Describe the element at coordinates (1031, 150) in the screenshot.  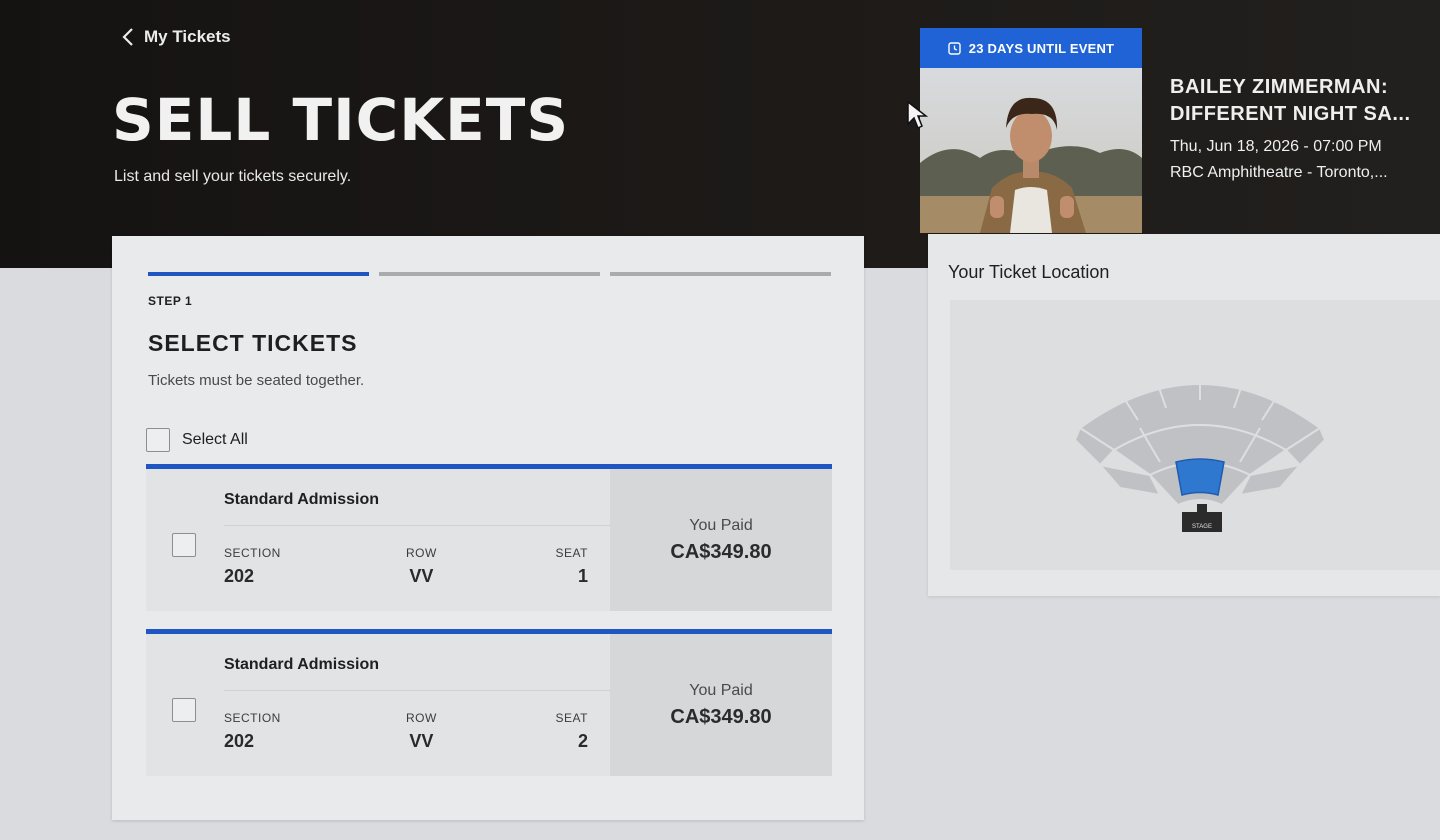
I see `artist-photo` at that location.